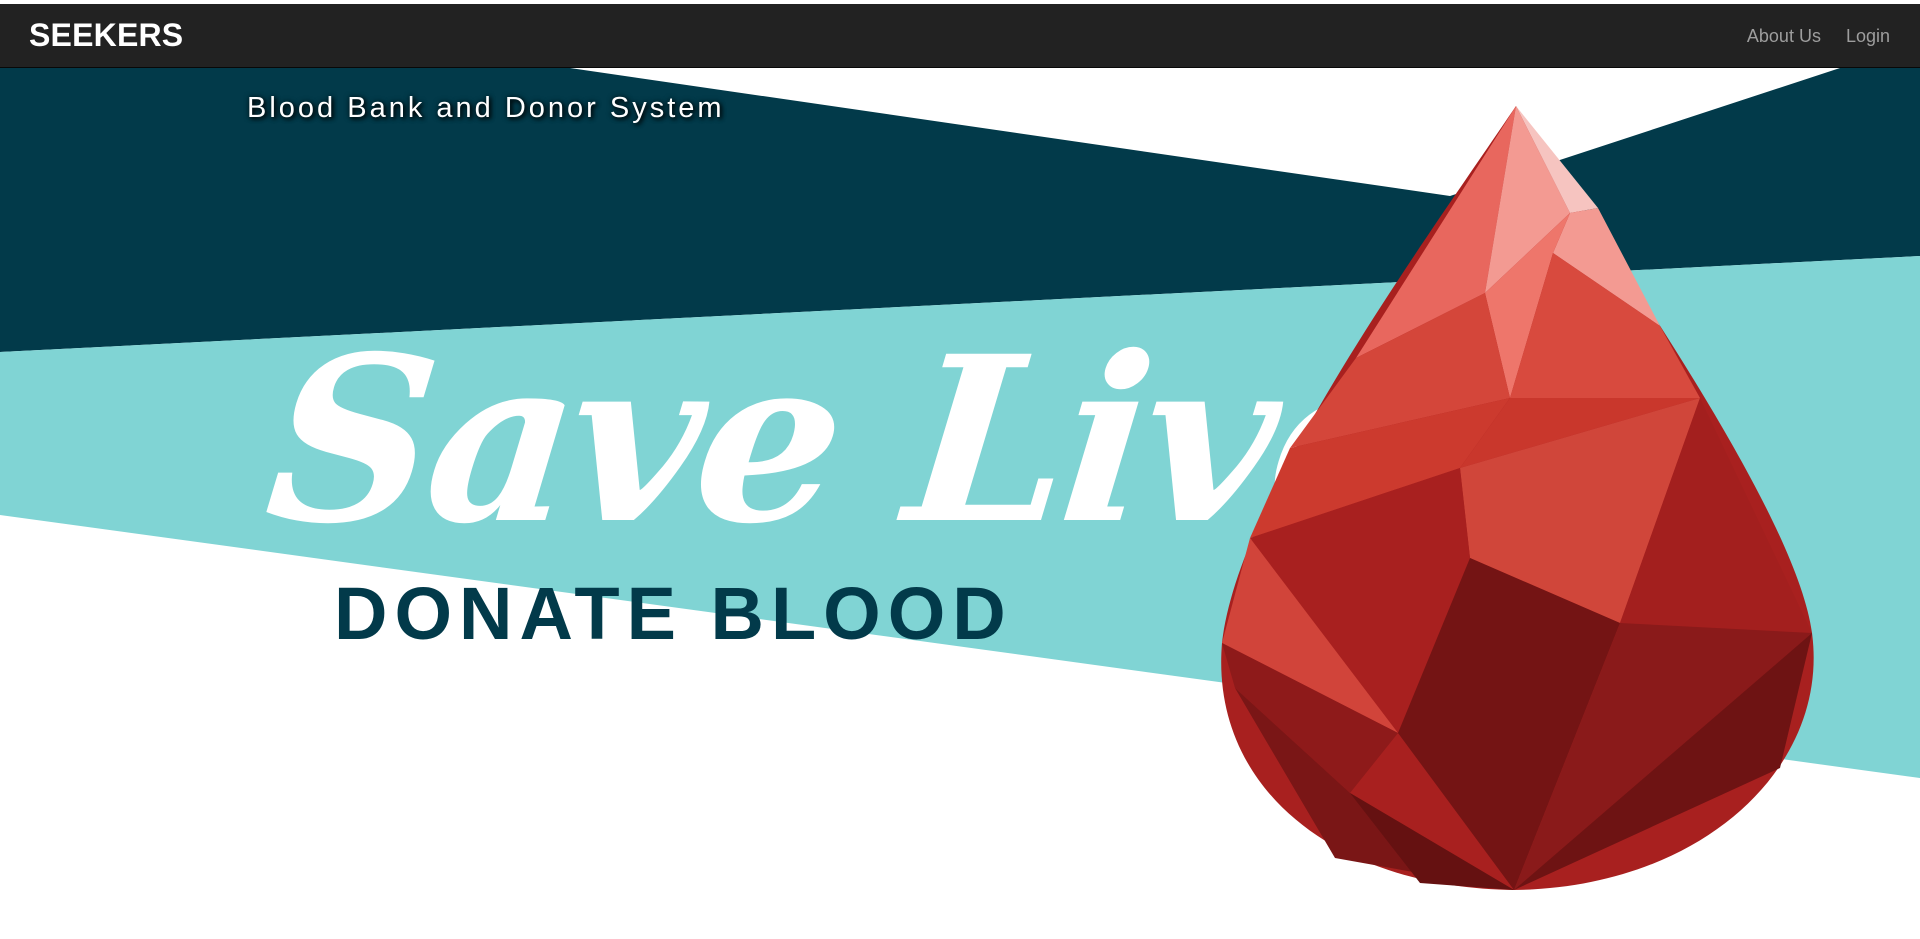 Image resolution: width=1920 pixels, height=939 pixels. Describe the element at coordinates (673, 613) in the screenshot. I see `donate-blood-subheadline: DONATE BLOOD` at that location.